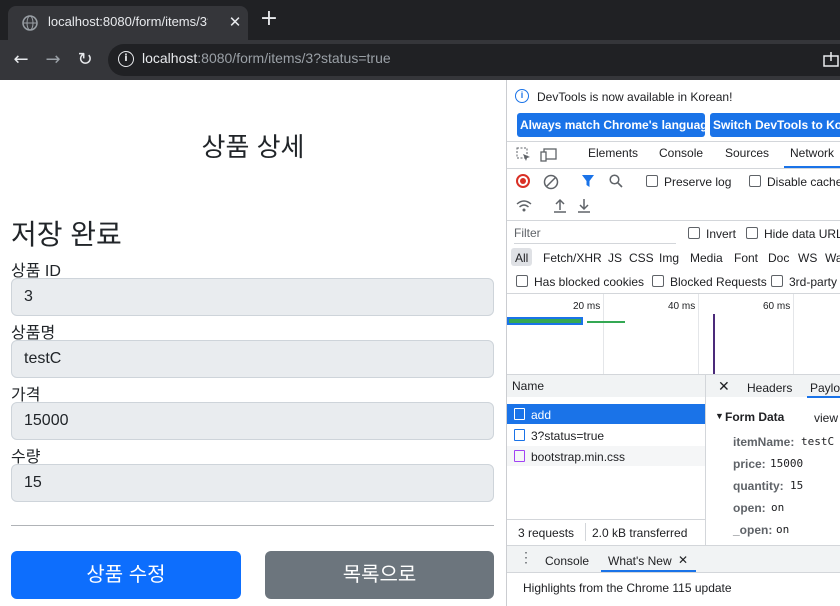  What do you see at coordinates (802, 234) in the screenshot?
I see `hide-data-urls-label: Hide data URL` at bounding box center [802, 234].